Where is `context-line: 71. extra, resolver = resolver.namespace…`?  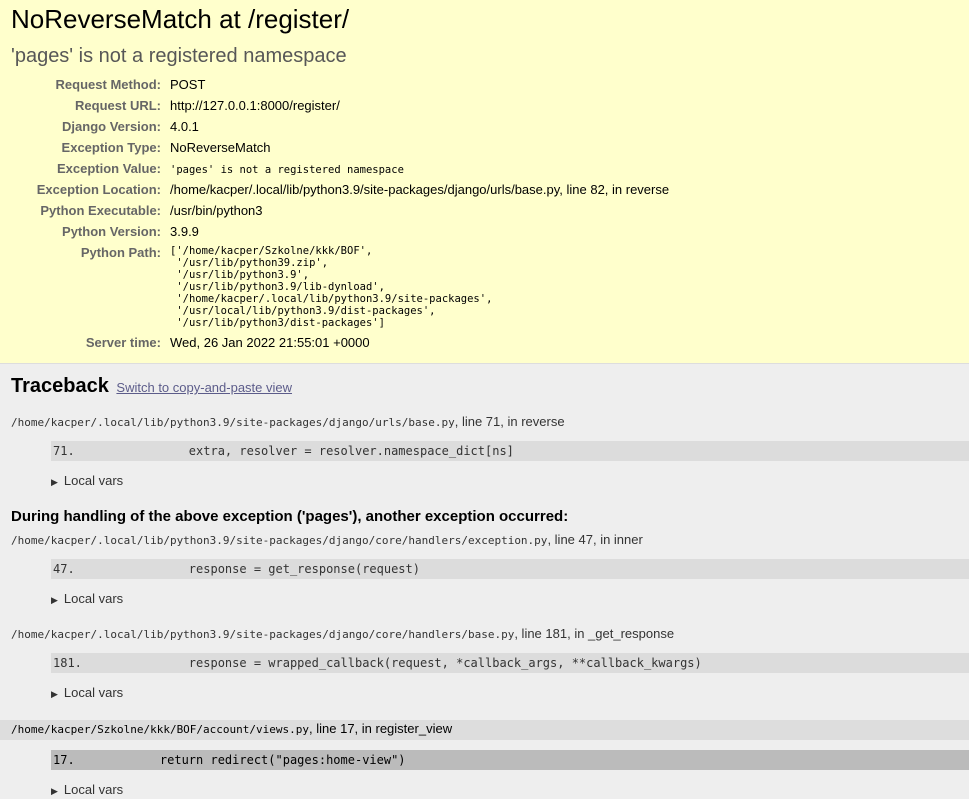
context-line: 71. extra, resolver = resolver.namespace… is located at coordinates (510, 451).